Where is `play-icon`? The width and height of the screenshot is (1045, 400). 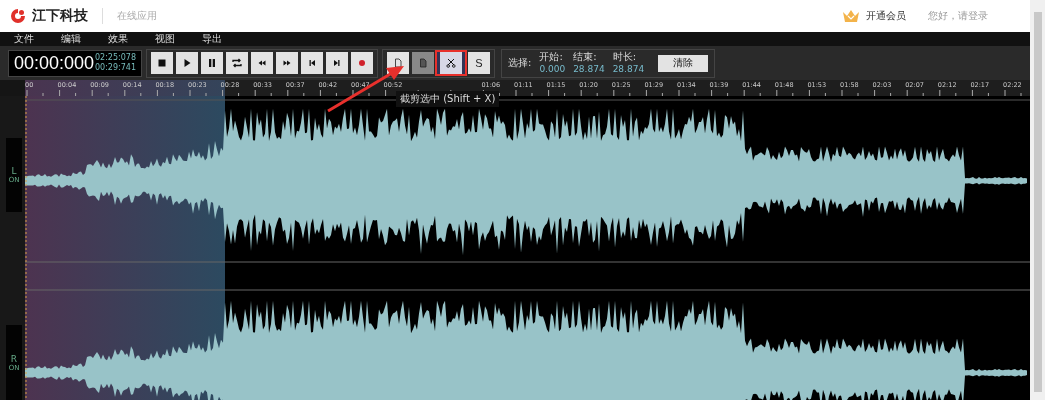 play-icon is located at coordinates (187, 63).